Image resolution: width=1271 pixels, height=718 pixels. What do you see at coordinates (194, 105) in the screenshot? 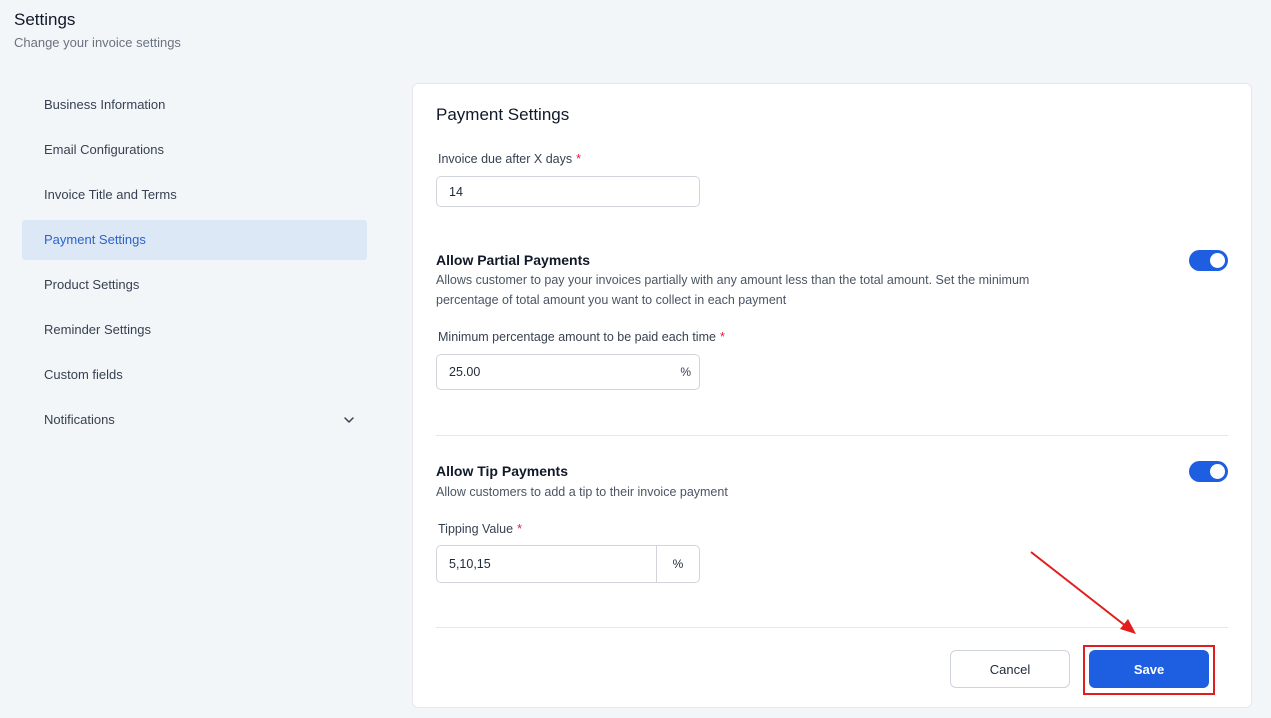
I see `sidebar-item-business-information: Business Information` at bounding box center [194, 105].